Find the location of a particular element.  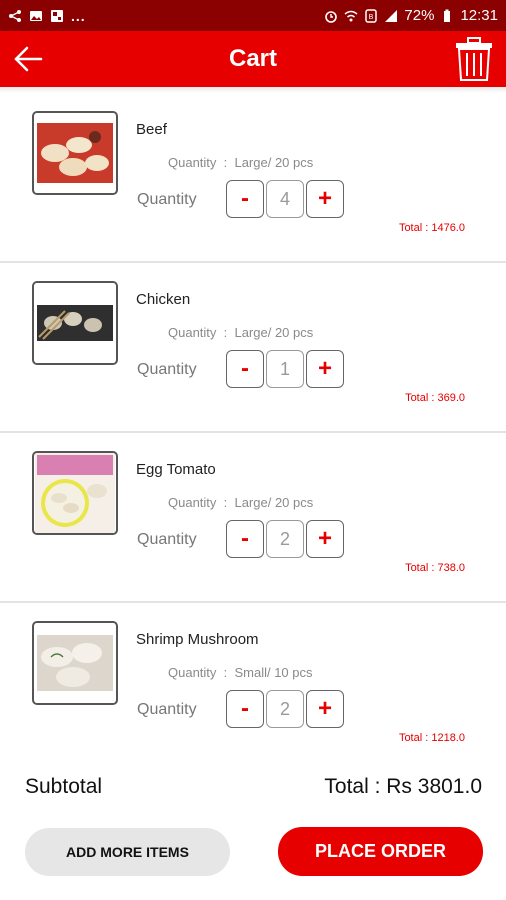

quantity-stepper: - 4 + is located at coordinates (285, 199).